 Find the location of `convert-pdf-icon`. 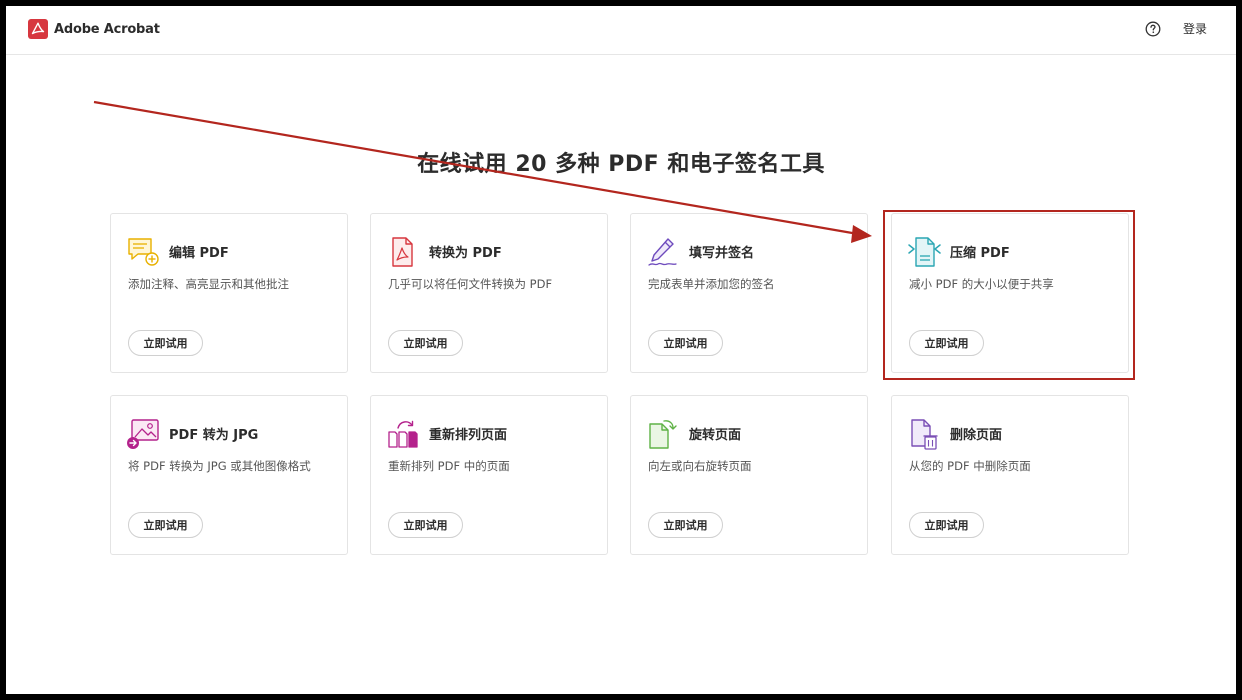

convert-pdf-icon is located at coordinates (403, 252).